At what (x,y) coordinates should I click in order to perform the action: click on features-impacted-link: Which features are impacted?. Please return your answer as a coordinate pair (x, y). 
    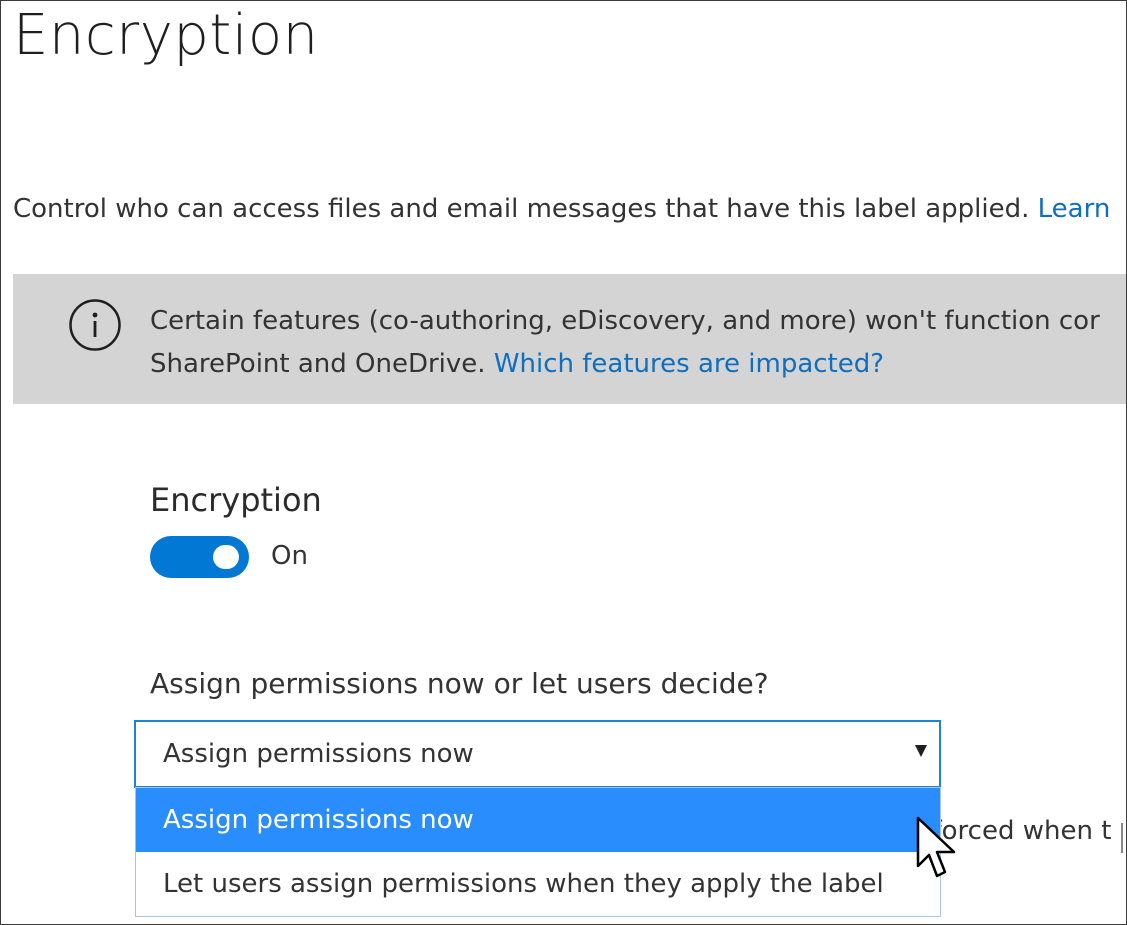
    Looking at the image, I should click on (689, 364).